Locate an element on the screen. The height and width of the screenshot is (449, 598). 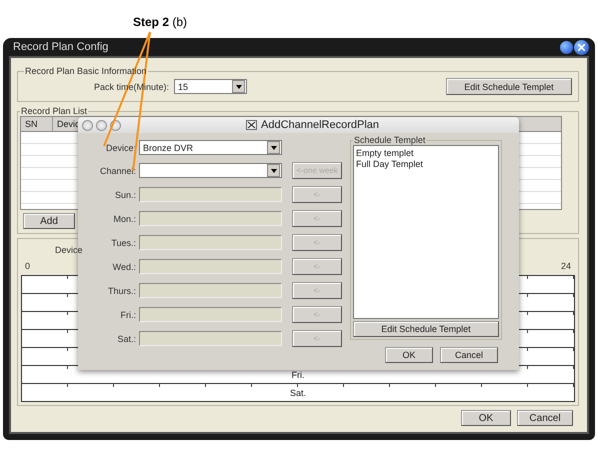
step-annotation: Step 2 (b) is located at coordinates (160, 22).